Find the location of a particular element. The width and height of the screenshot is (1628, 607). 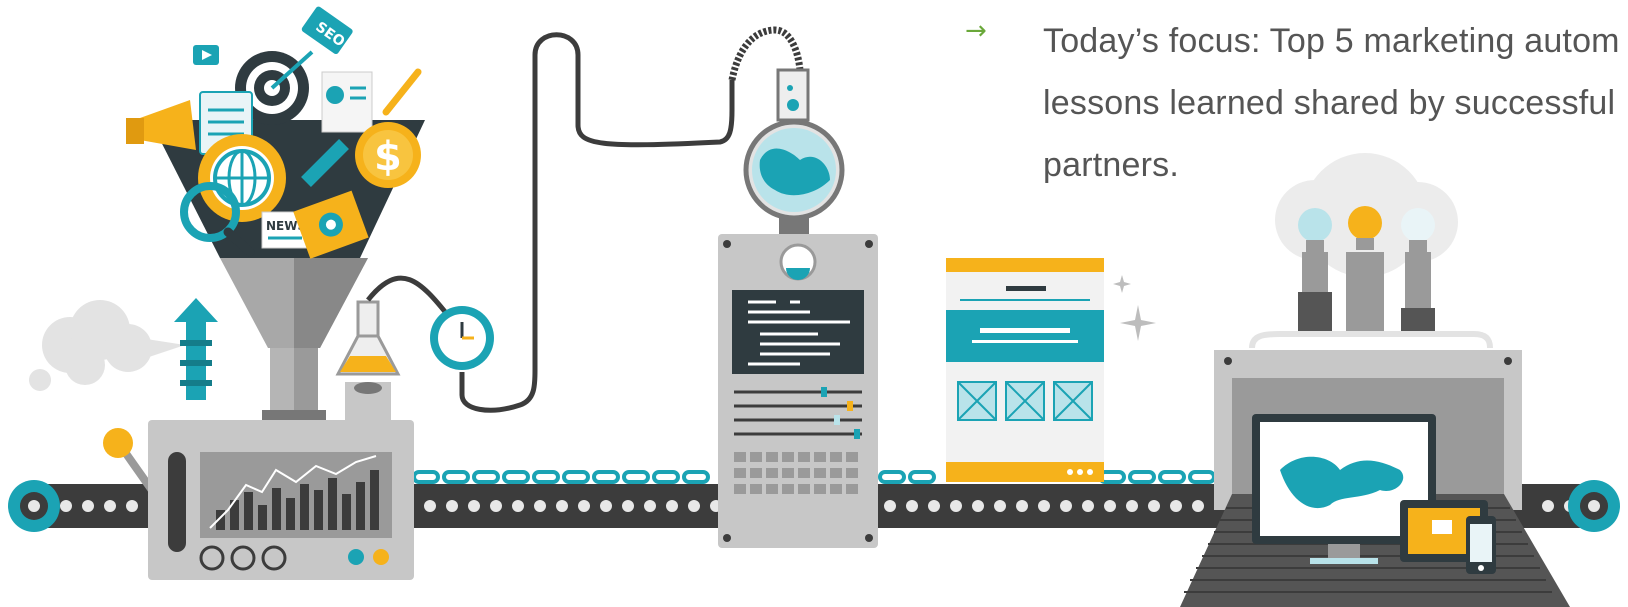

arrow-right-icon: → is located at coordinates (976, 31).